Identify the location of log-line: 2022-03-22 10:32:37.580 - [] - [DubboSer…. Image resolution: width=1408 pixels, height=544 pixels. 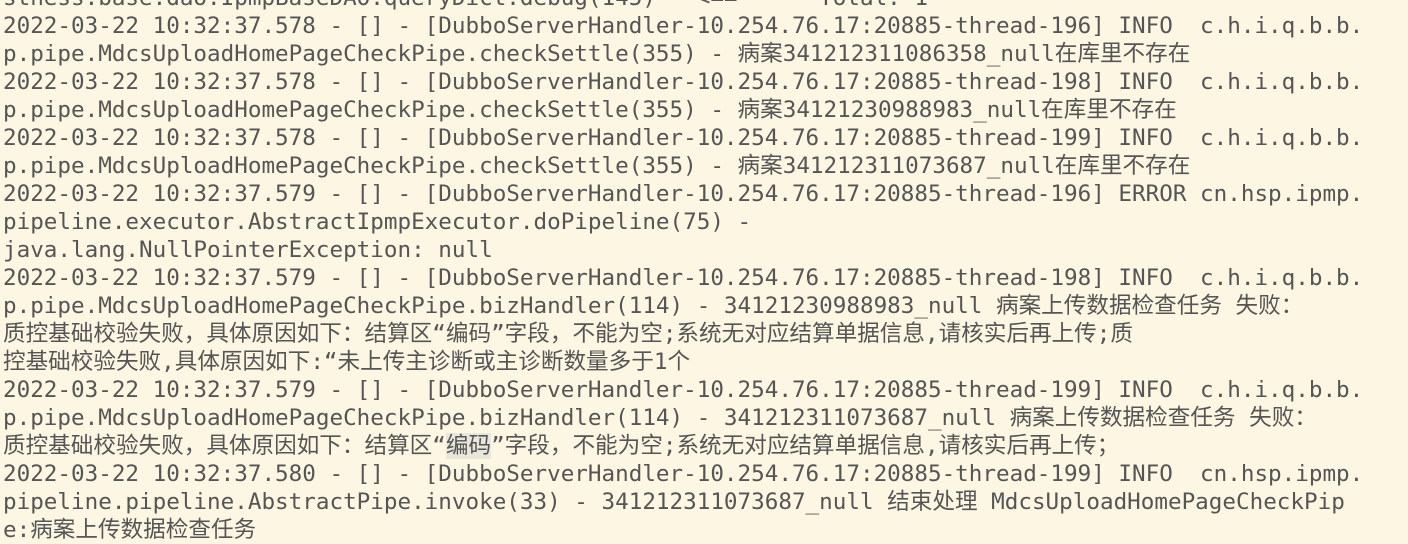
(683, 474).